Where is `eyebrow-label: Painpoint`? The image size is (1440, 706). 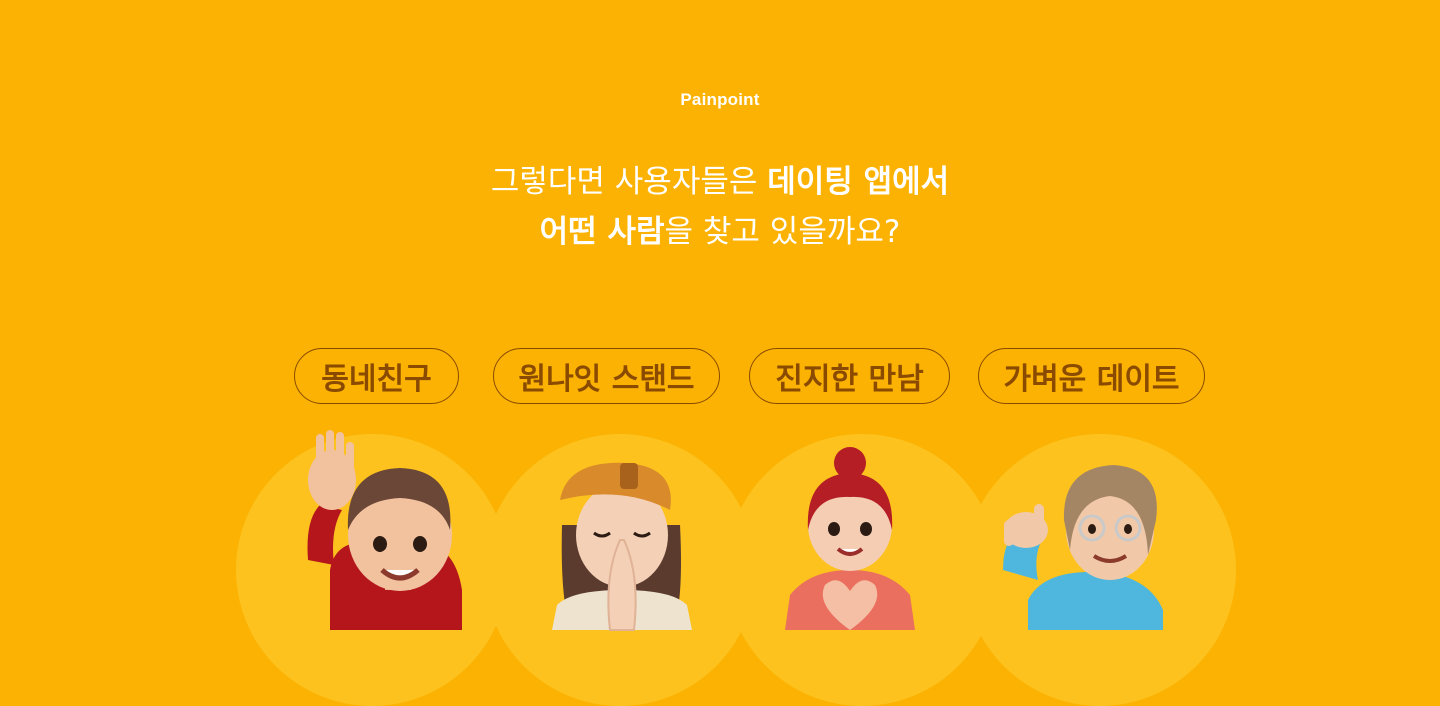 eyebrow-label: Painpoint is located at coordinates (720, 99).